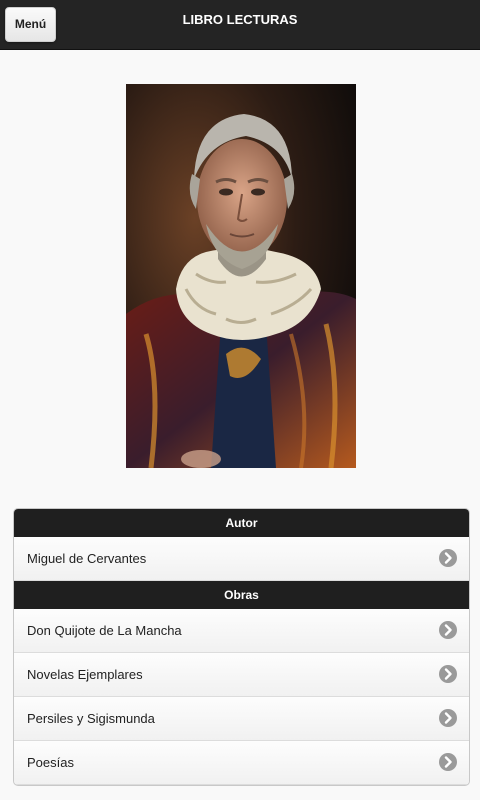  I want to click on list-item-label: Don Quijote de La Mancha, so click(104, 630).